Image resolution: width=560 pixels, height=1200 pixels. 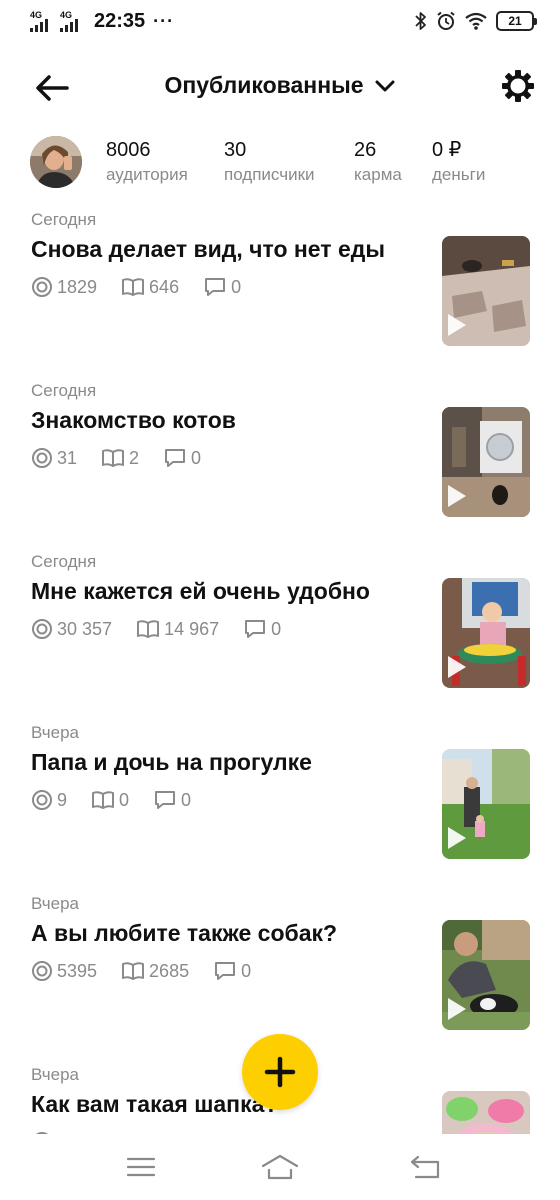 I want to click on back-icon, so click(x=425, y=1167).